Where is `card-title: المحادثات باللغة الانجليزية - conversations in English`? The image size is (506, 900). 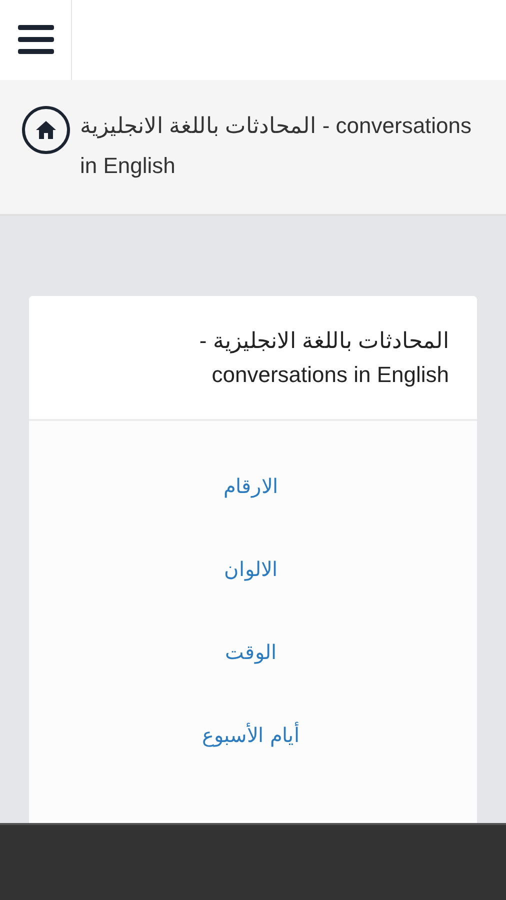
card-title: المحادثات باللغة الانجليزية - conversations in English is located at coordinates (323, 358).